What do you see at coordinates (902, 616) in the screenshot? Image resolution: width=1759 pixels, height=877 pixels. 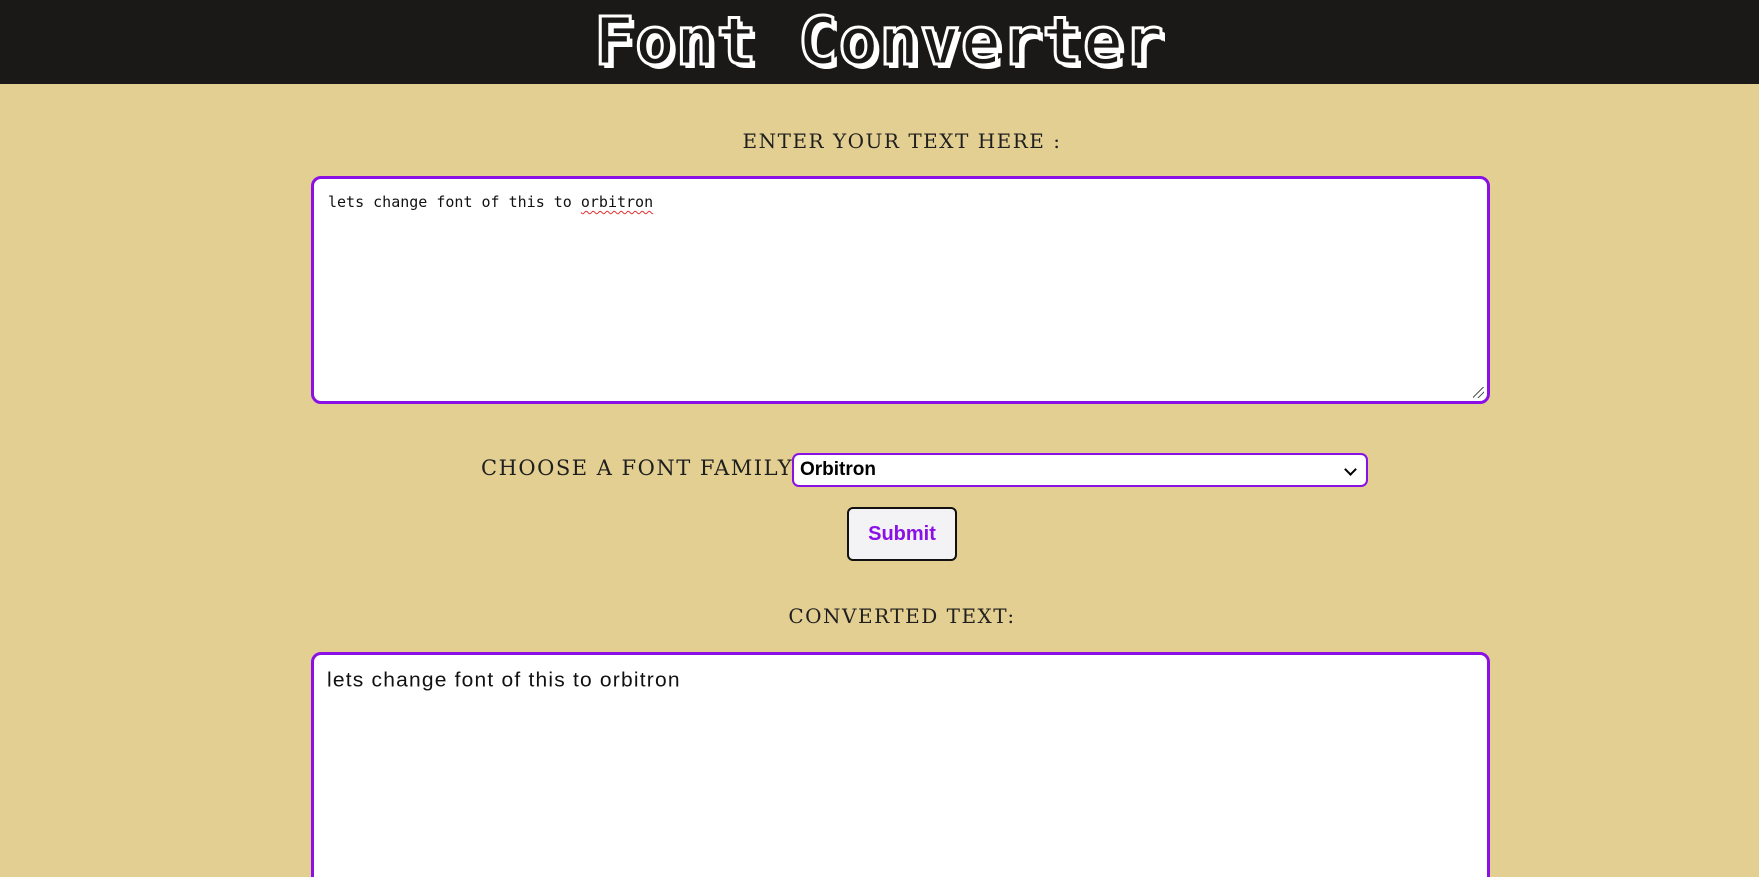 I see `output-label: Converted text:` at bounding box center [902, 616].